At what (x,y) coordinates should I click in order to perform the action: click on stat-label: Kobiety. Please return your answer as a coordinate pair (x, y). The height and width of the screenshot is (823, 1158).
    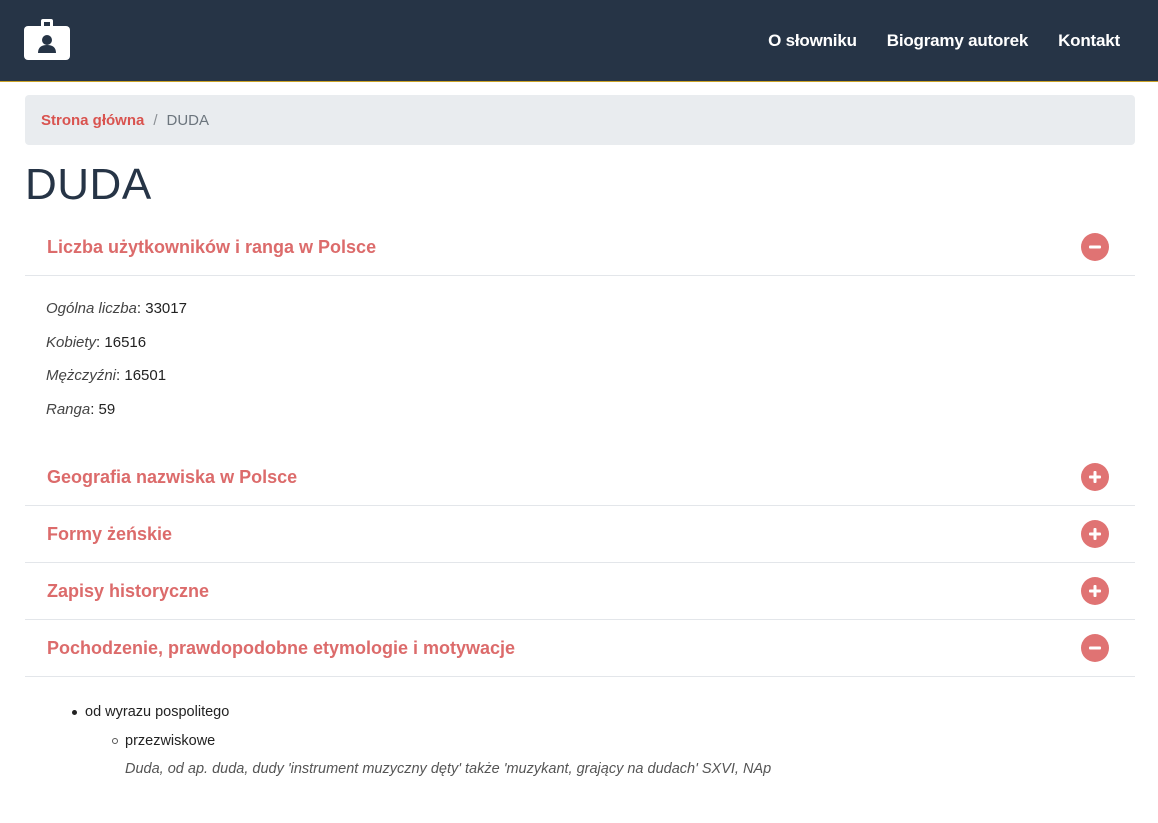
    Looking at the image, I should click on (71, 342).